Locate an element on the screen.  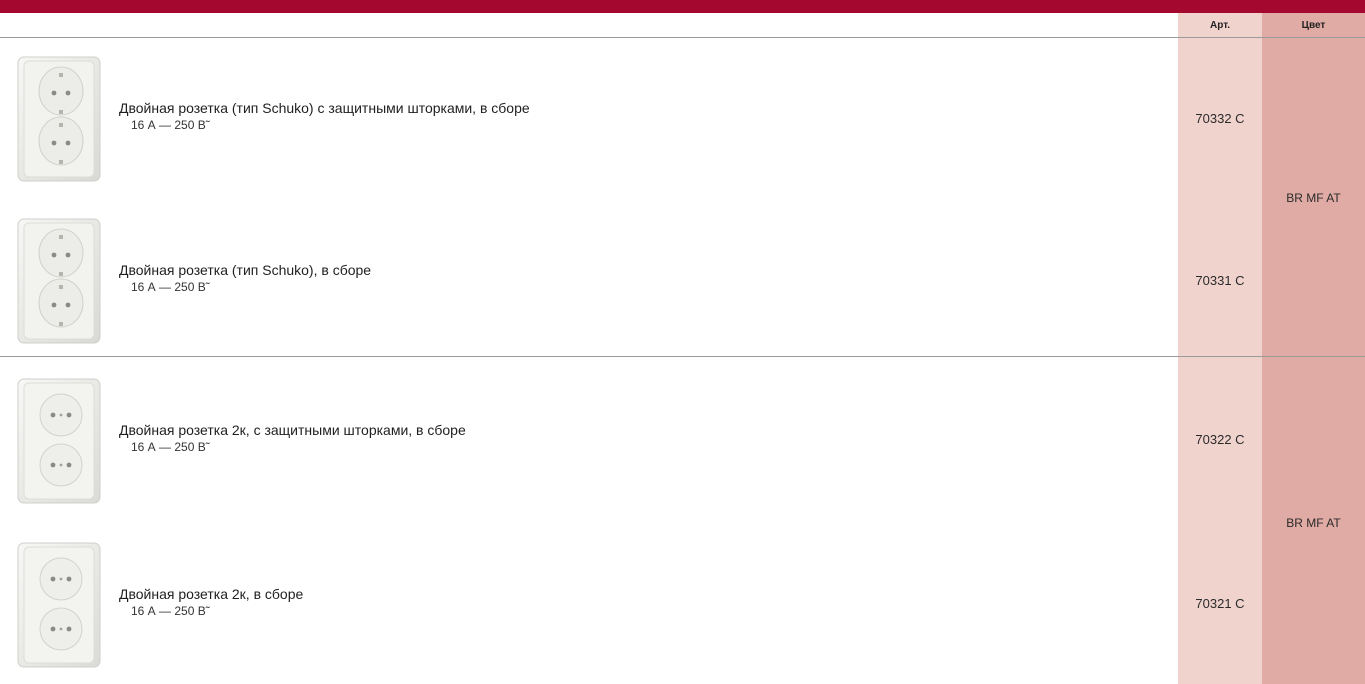
article-column-header: Арт. is located at coordinates (1220, 25).